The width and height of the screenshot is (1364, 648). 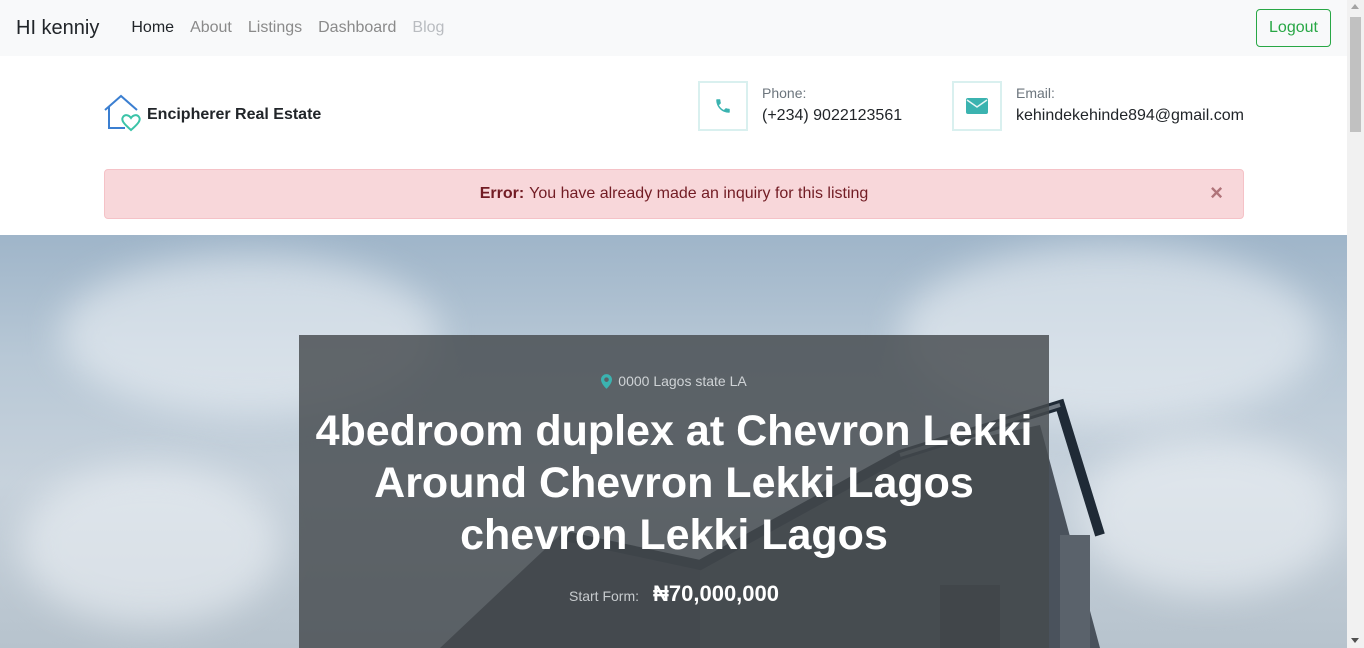 I want to click on scroll-up-icon, so click(x=1355, y=6).